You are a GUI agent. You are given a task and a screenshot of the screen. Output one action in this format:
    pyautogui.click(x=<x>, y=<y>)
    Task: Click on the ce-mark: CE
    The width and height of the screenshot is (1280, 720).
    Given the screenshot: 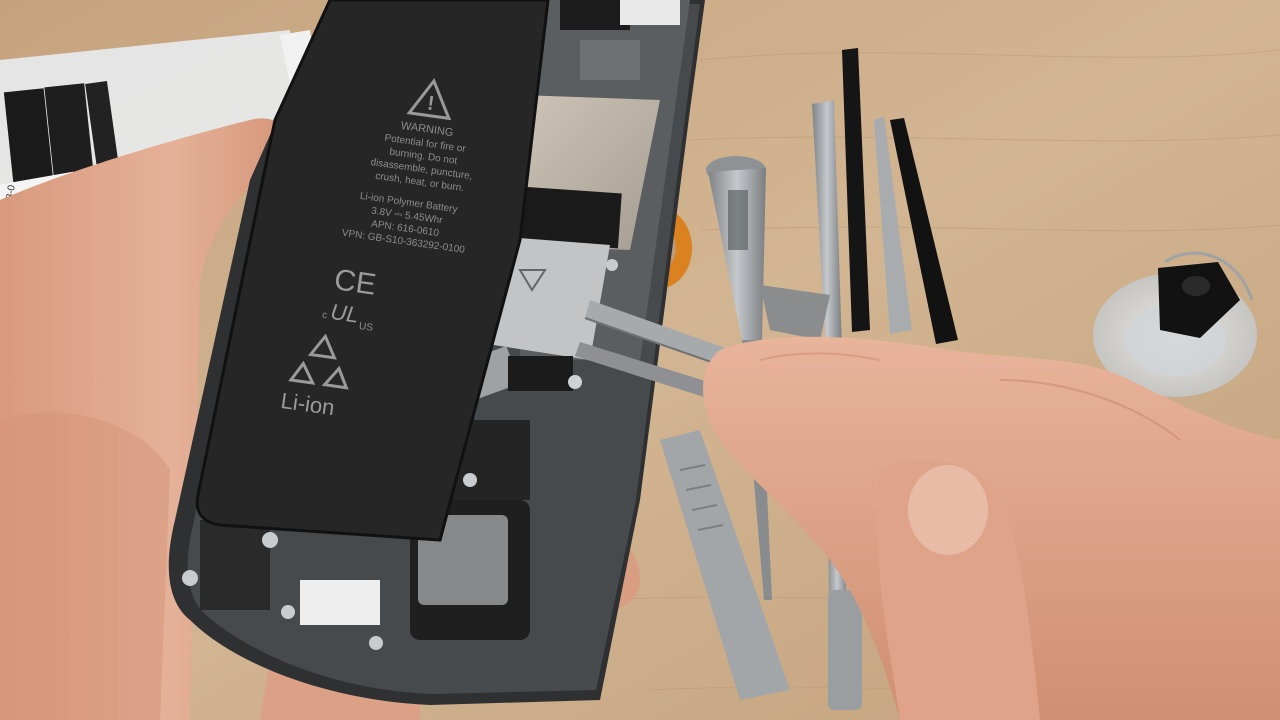 What is the action you would take?
    pyautogui.click(x=355, y=282)
    